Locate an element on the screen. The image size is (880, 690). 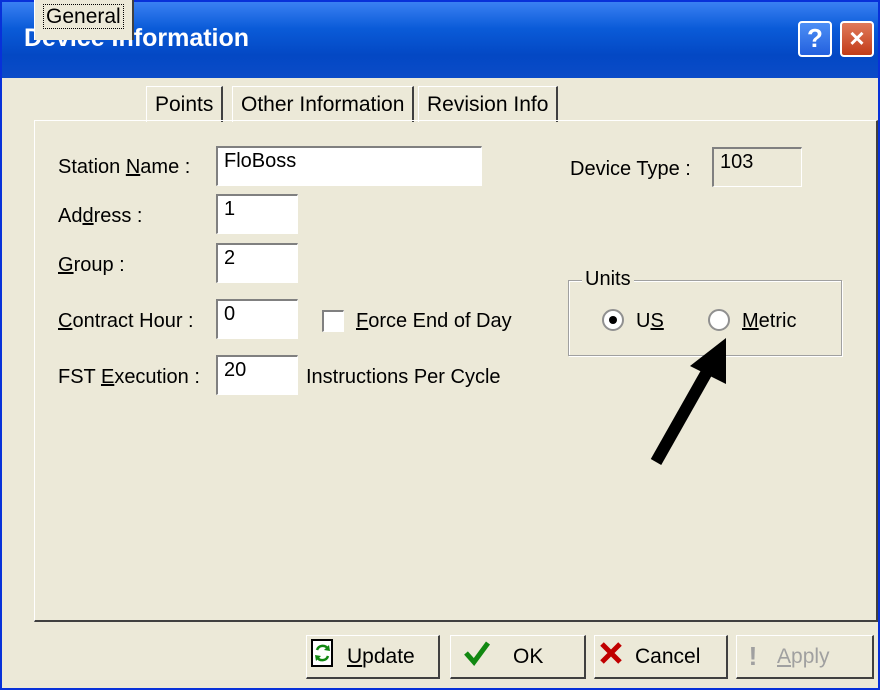
tab-points: Points is located at coordinates (185, 104).